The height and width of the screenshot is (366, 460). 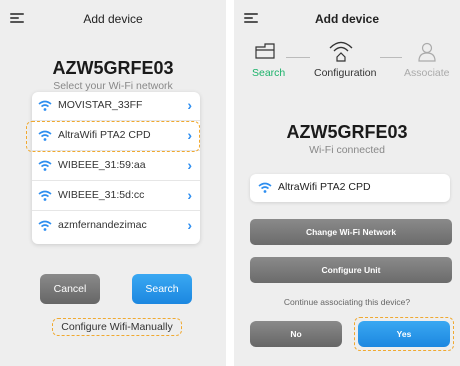 I want to click on configure-unit-button: Configure Unit, so click(x=351, y=270).